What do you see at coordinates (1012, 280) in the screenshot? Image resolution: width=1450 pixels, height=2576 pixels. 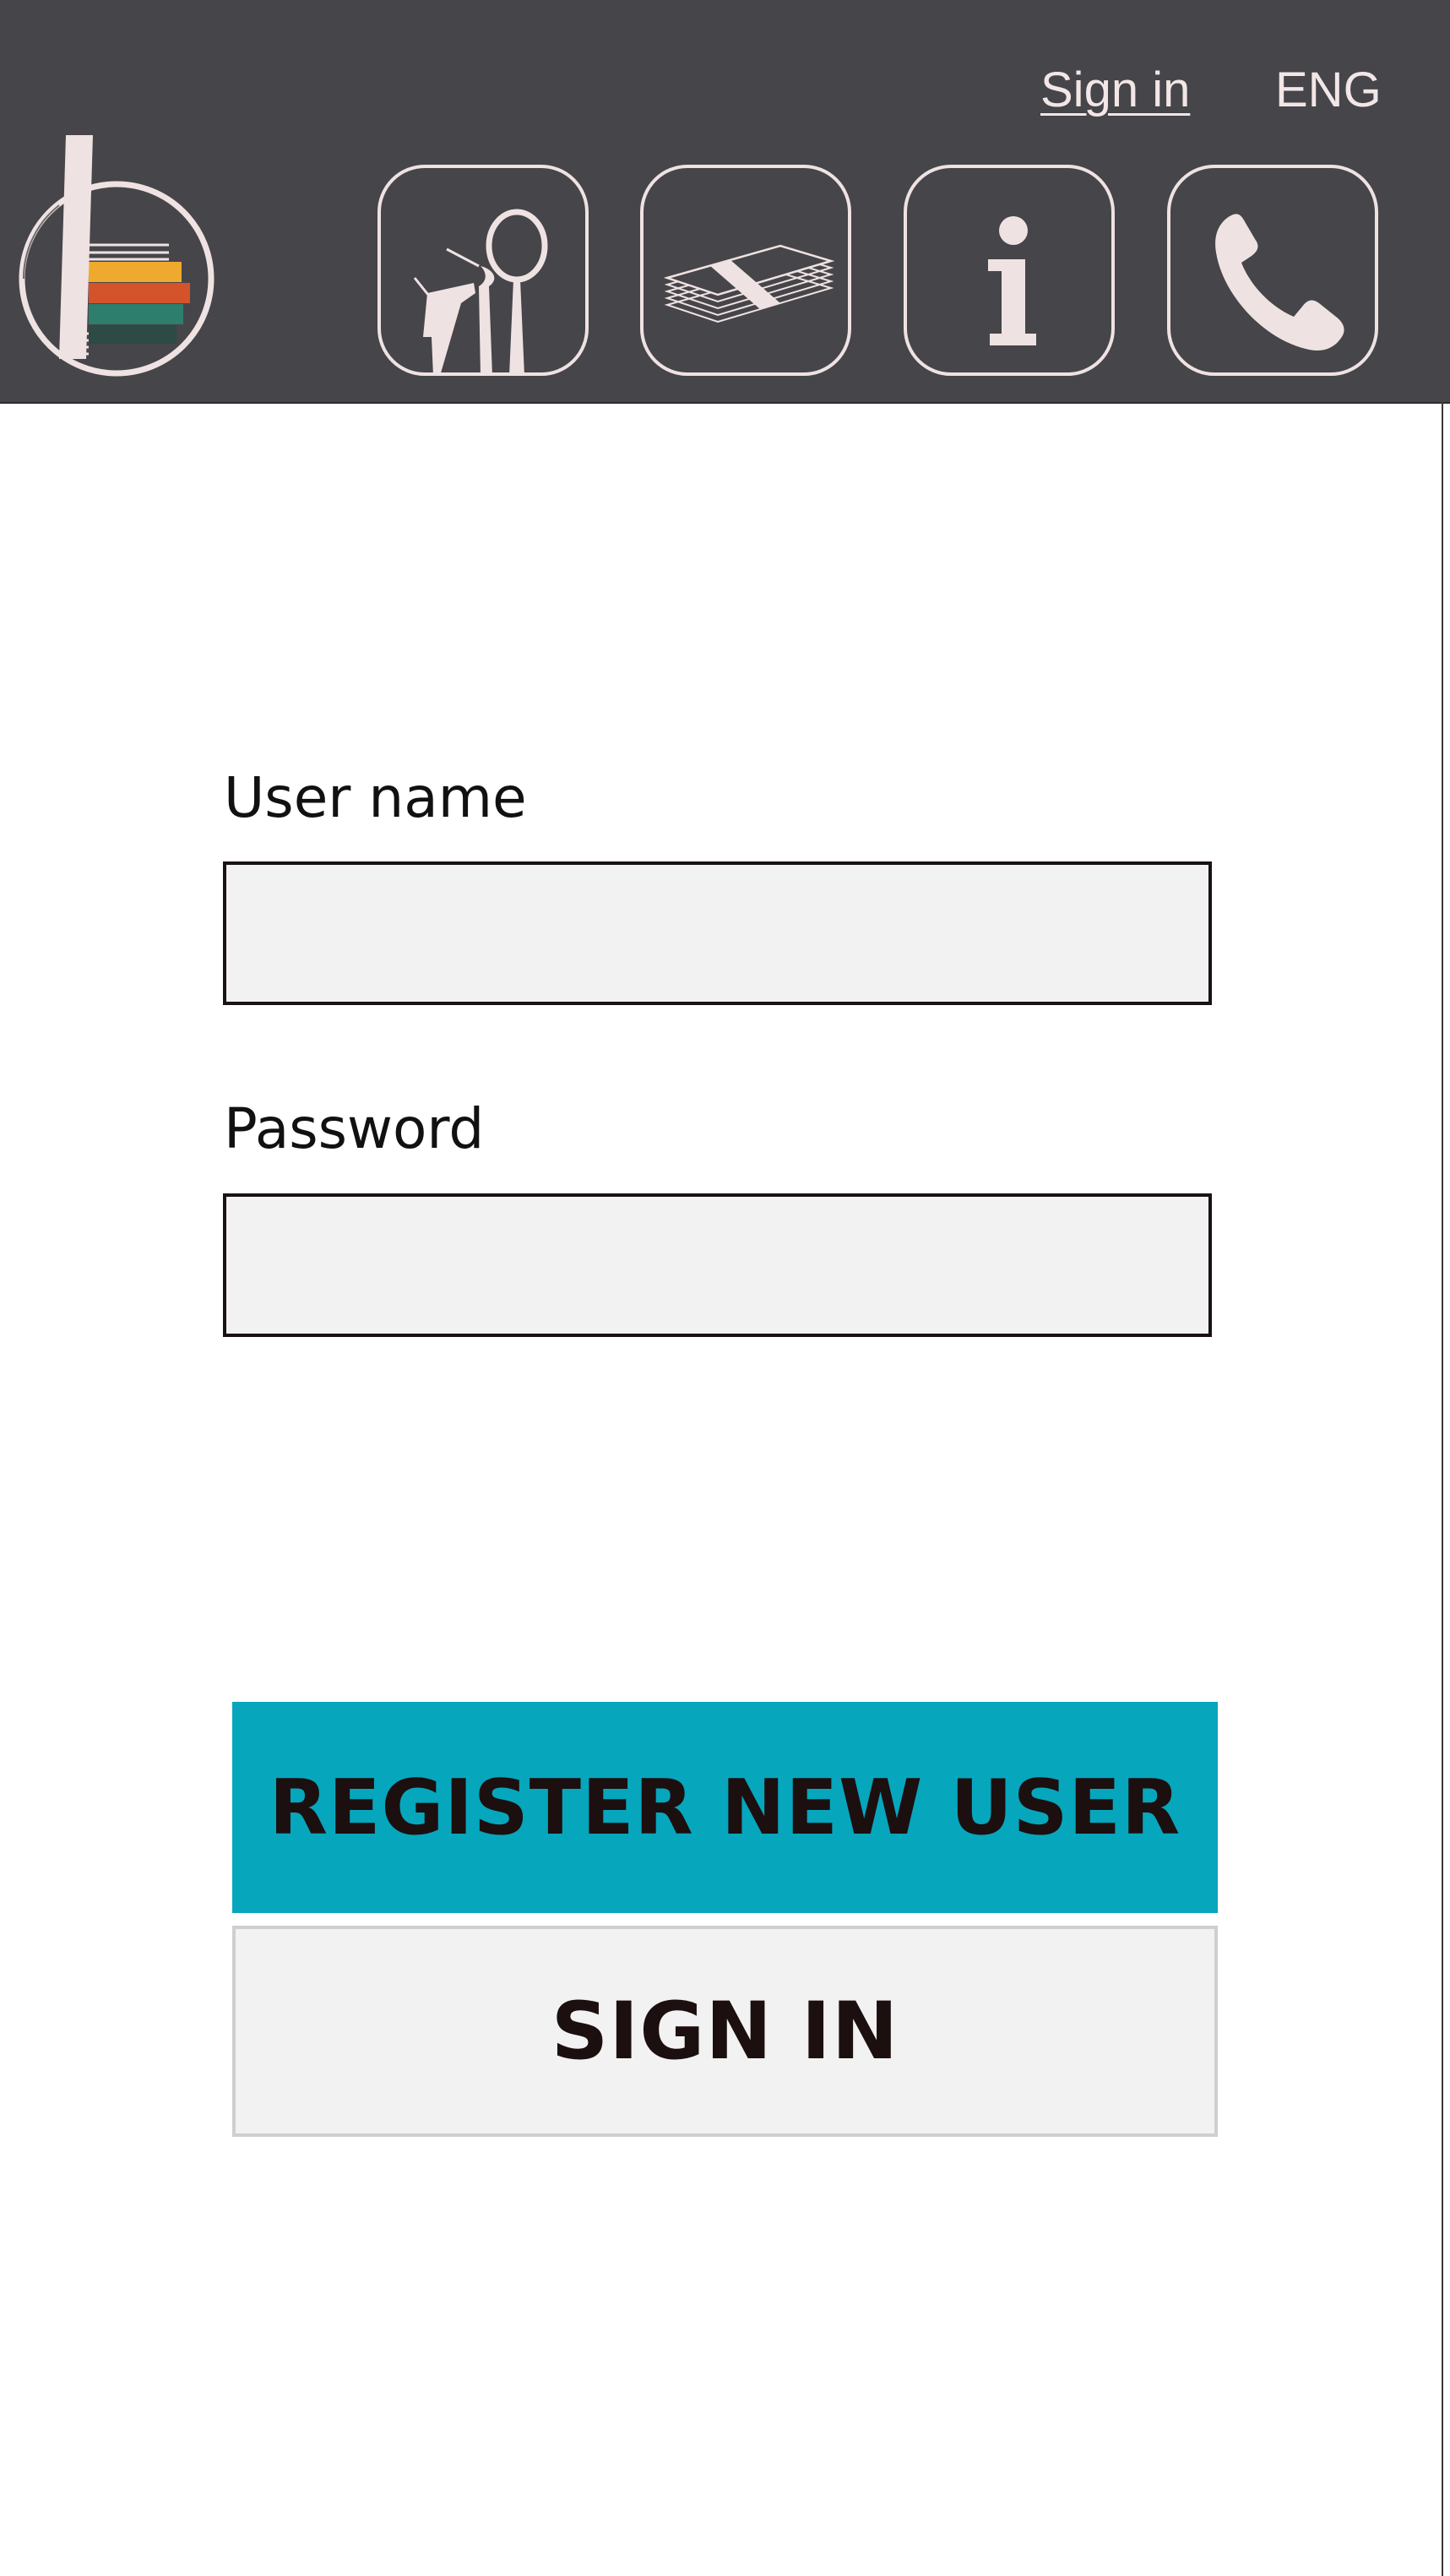 I see `info-icon` at bounding box center [1012, 280].